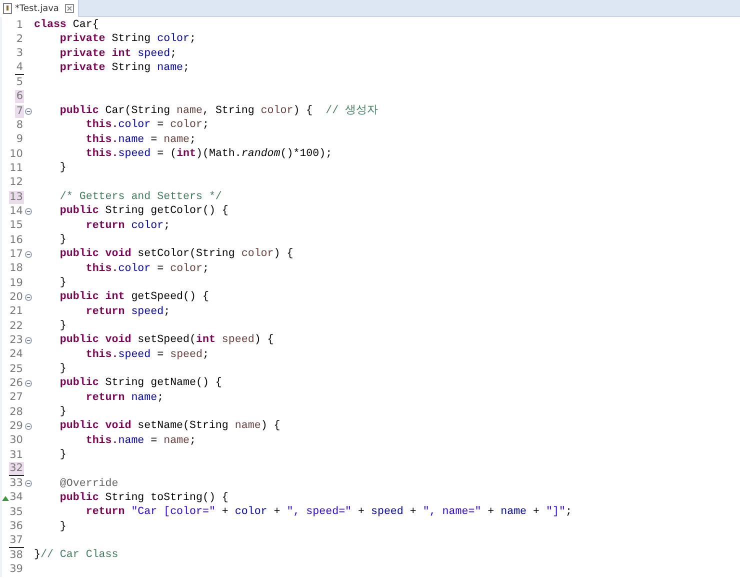 This screenshot has height=578, width=740. I want to click on line-number: 30, so click(16, 441).